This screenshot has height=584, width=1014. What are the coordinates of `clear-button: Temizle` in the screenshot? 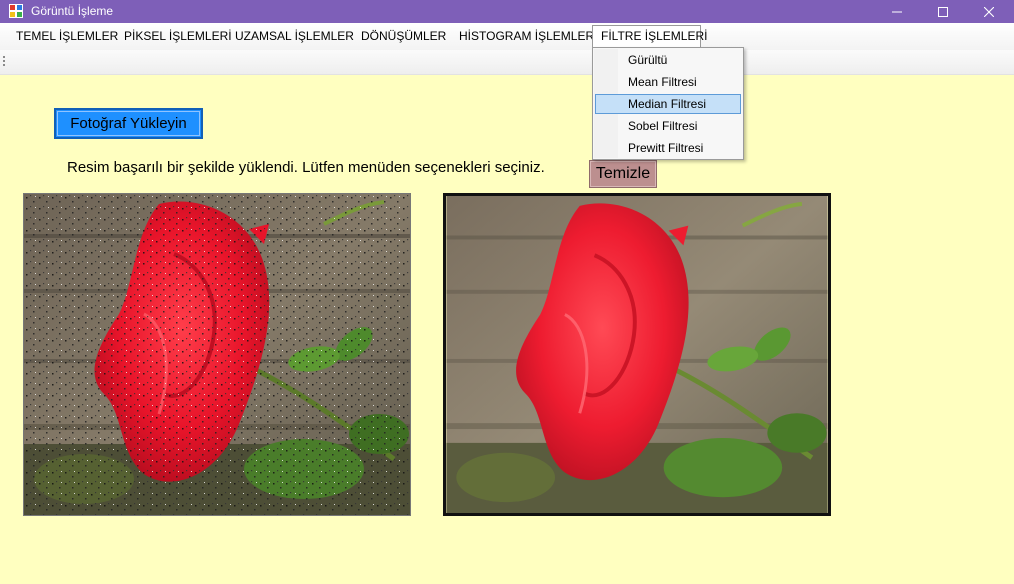 It's located at (623, 174).